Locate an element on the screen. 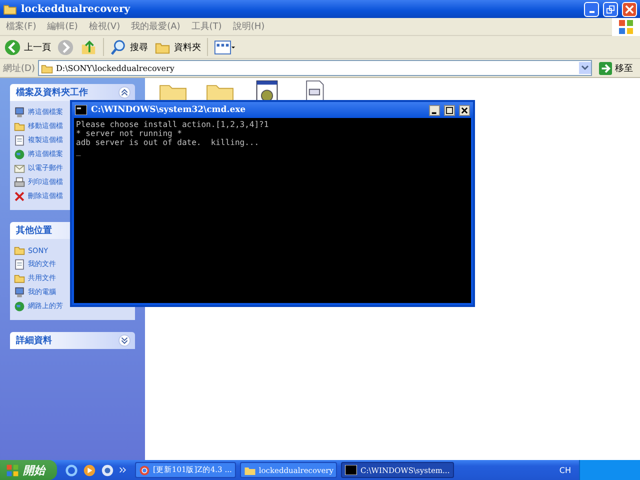  menu-item: 我的最愛(A) is located at coordinates (155, 26).